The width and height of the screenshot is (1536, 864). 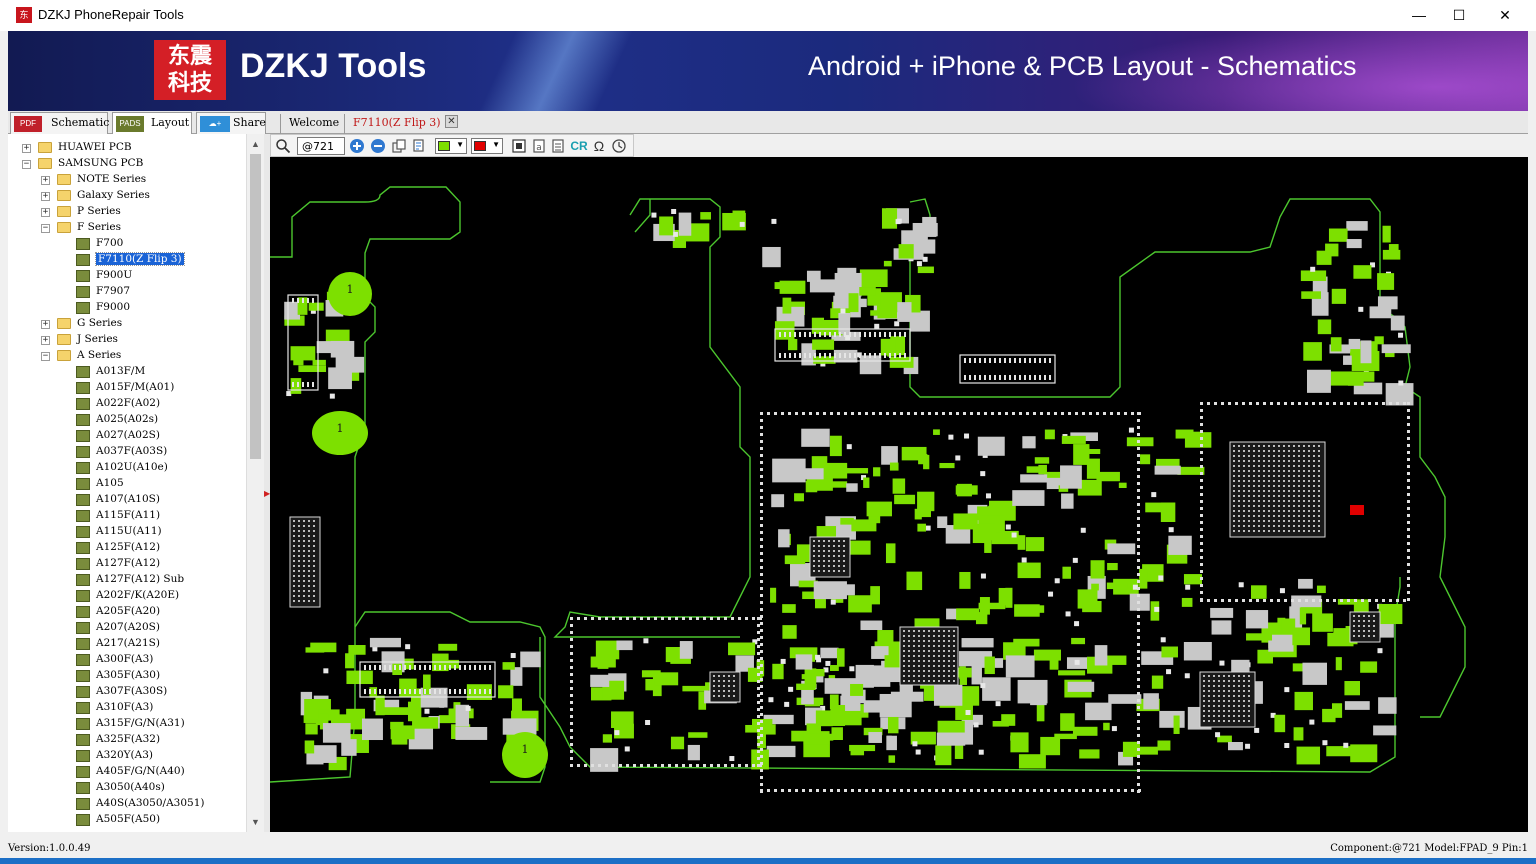 I want to click on tree-item: A40S(A3050/A3051), so click(x=127, y=804).